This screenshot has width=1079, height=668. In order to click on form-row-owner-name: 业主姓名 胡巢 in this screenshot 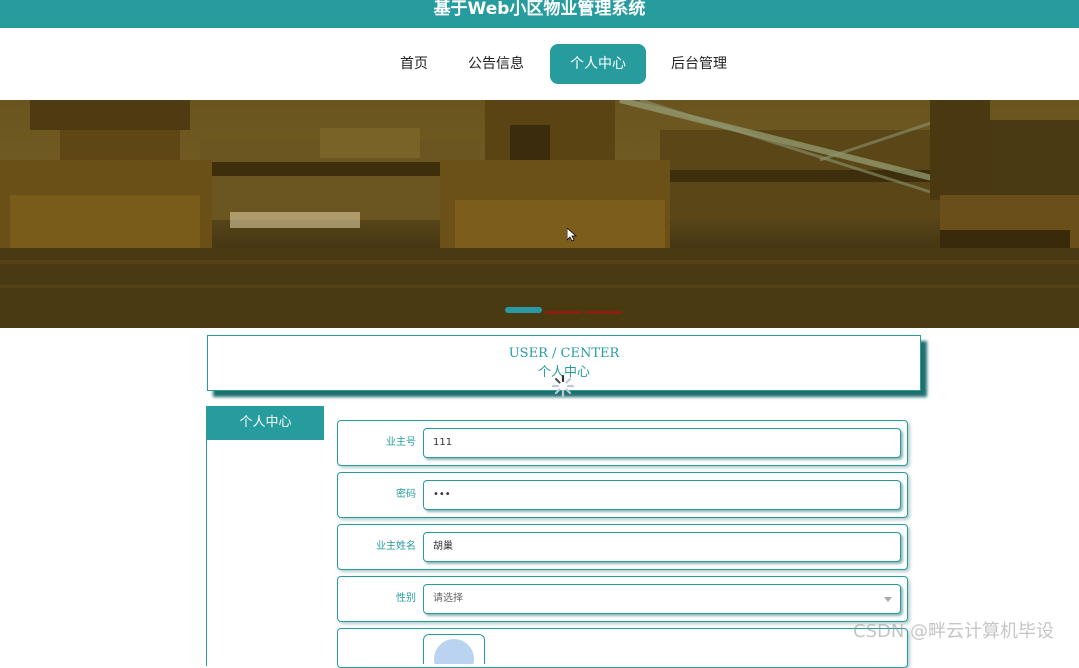, I will do `click(622, 547)`.